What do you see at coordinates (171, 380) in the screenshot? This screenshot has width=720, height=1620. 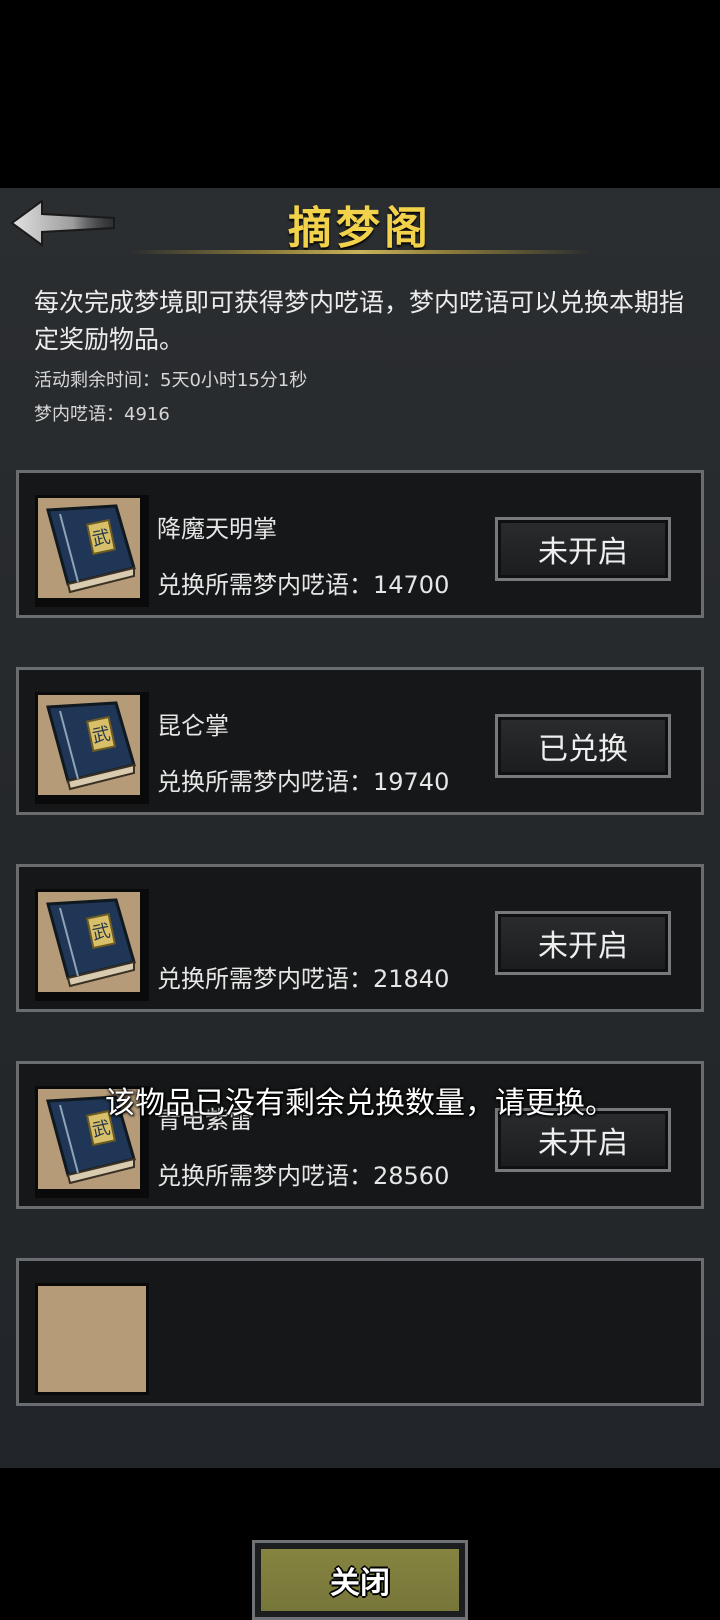 I see `activity-time-remaining: 活动剩余时间：5天0小时15分1秒` at bounding box center [171, 380].